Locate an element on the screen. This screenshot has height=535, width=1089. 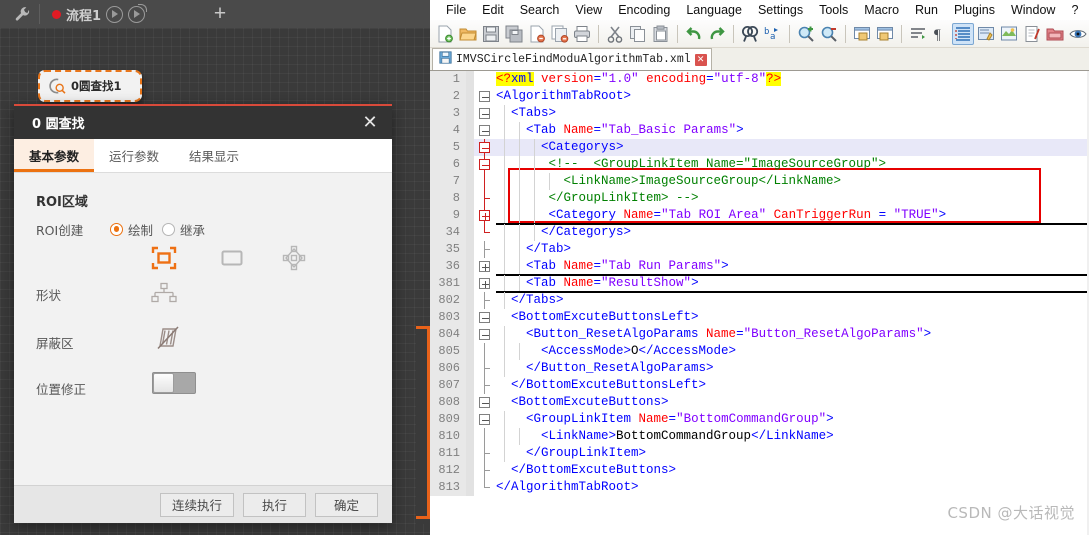
code-line: 4 <Tab Name="Tab_Basic Params"> is located at coordinates (759, 130).